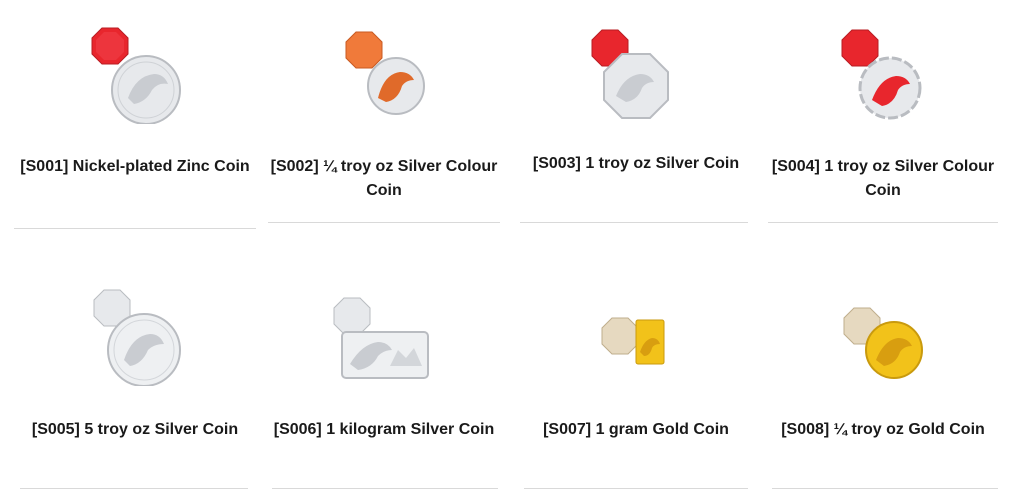 This screenshot has width=1024, height=495. I want to click on product-title: [S008] ¼ troy oz Gold Coin, so click(883, 430).